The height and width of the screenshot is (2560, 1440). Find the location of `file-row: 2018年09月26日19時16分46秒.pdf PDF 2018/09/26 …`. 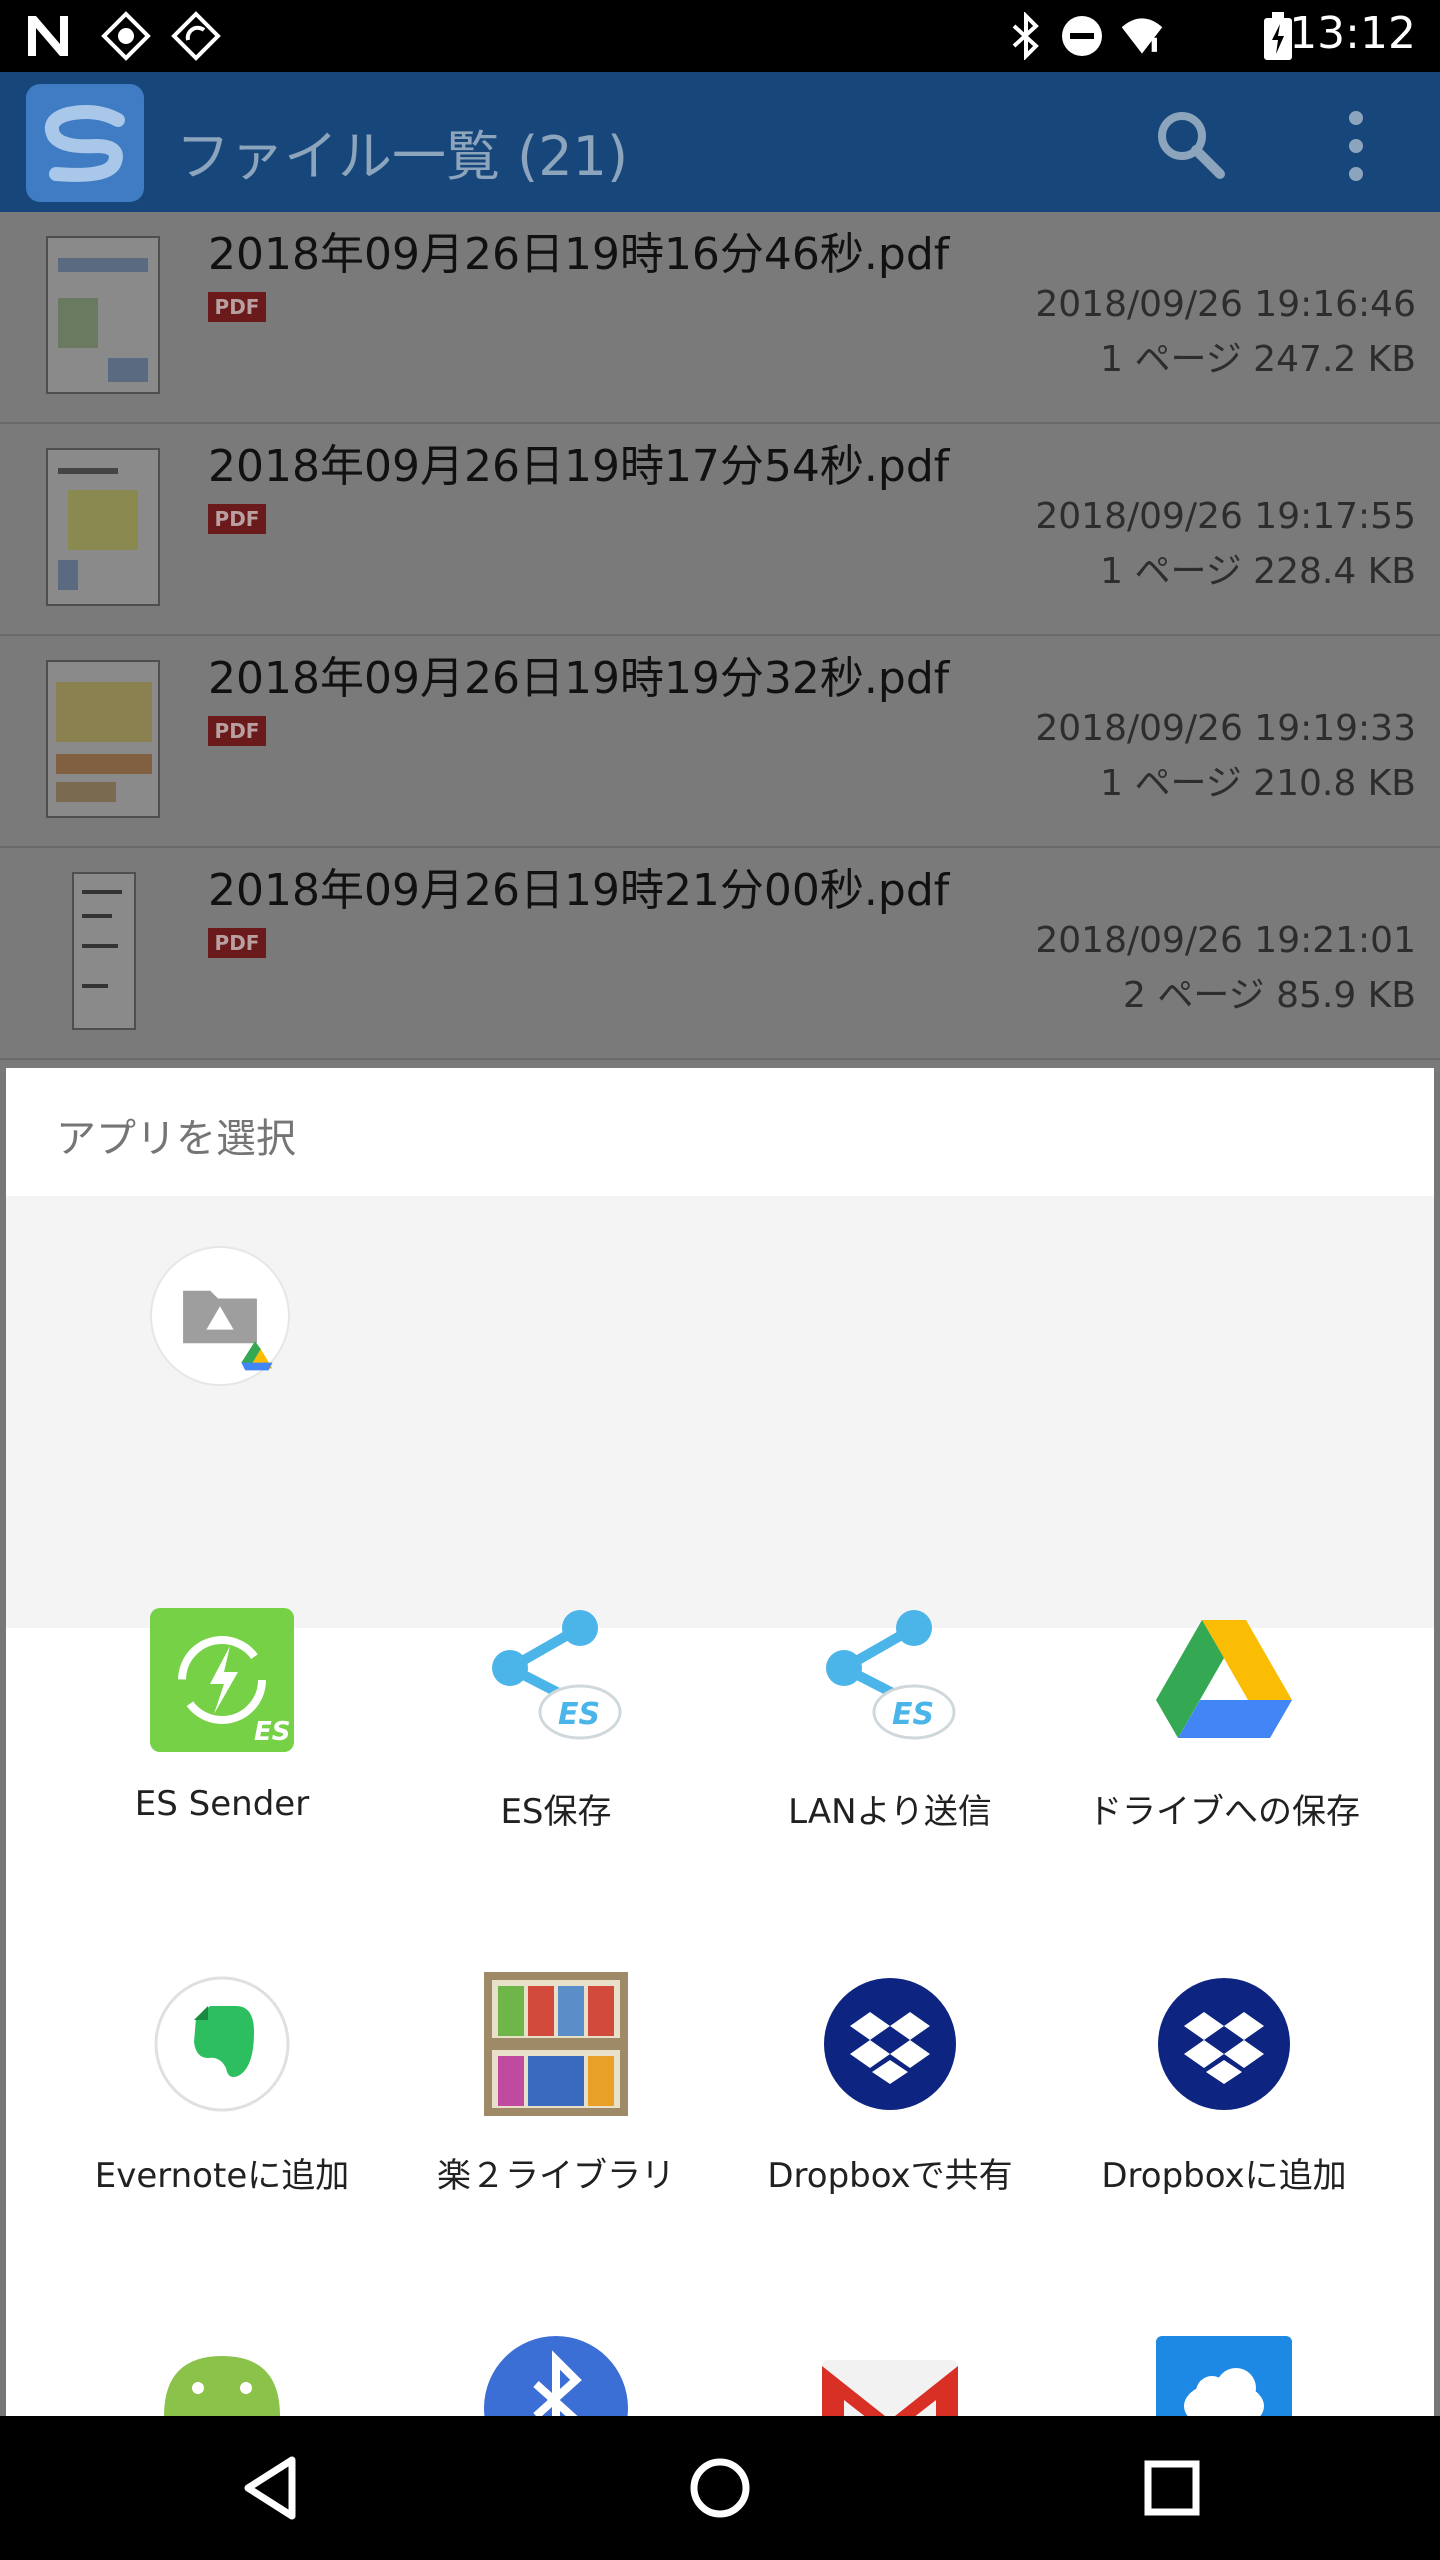

file-row: 2018年09月26日19時16分46秒.pdf PDF 2018/09/26 … is located at coordinates (720, 318).